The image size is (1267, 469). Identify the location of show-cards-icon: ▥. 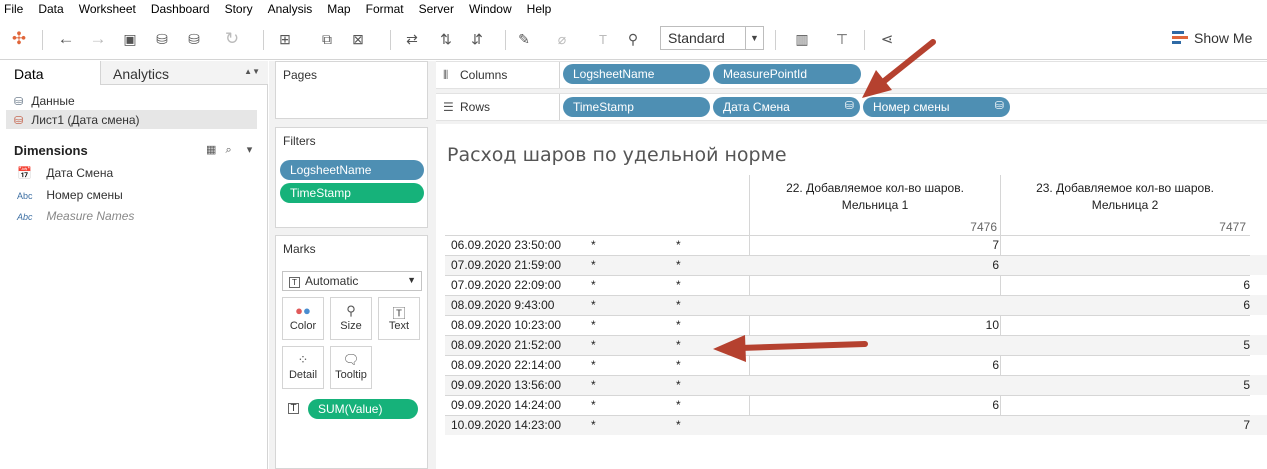
(802, 39).